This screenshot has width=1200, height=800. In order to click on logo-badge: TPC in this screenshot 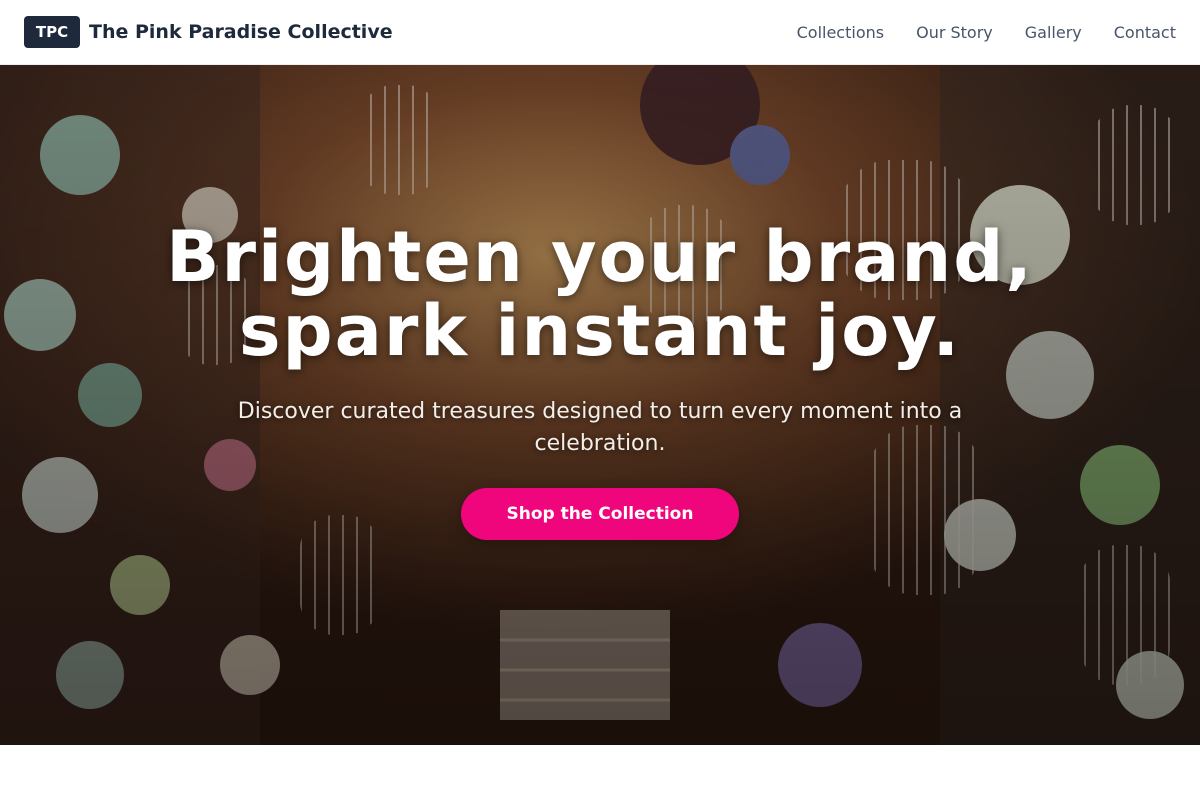, I will do `click(52, 32)`.